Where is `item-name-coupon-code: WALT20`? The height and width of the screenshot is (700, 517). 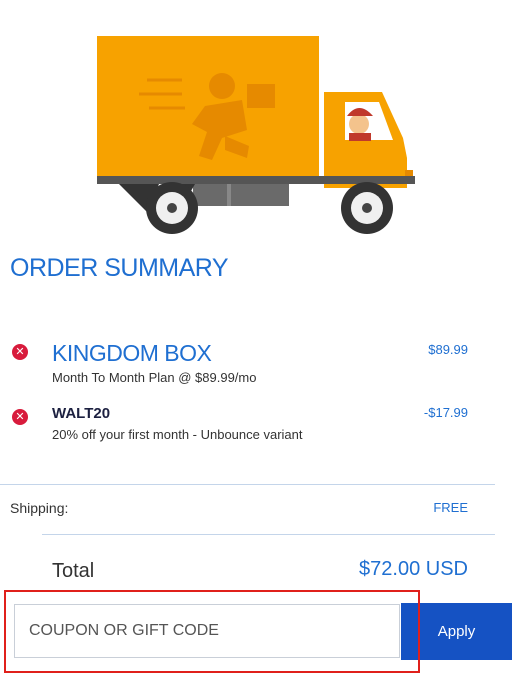 item-name-coupon-code: WALT20 is located at coordinates (81, 413).